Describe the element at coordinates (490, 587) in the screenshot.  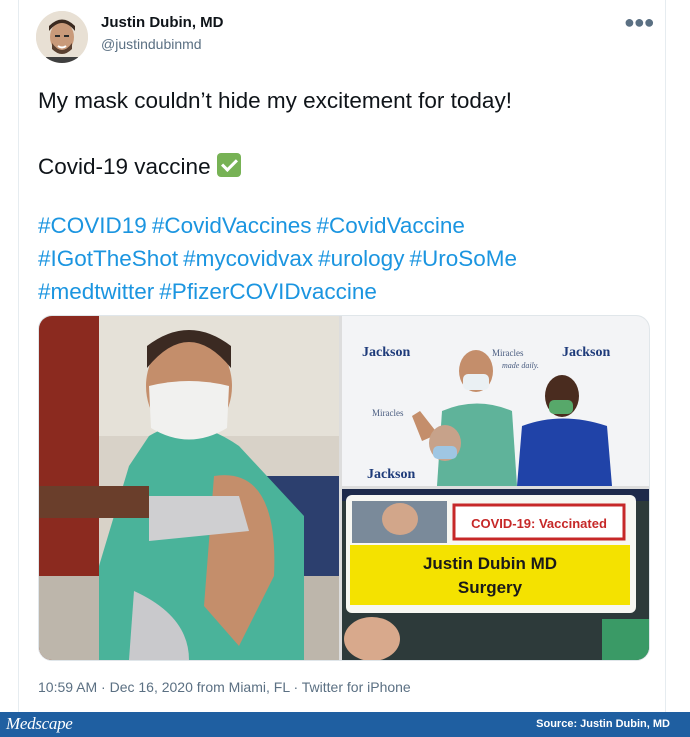
I see `badge-dept: Surgery` at that location.